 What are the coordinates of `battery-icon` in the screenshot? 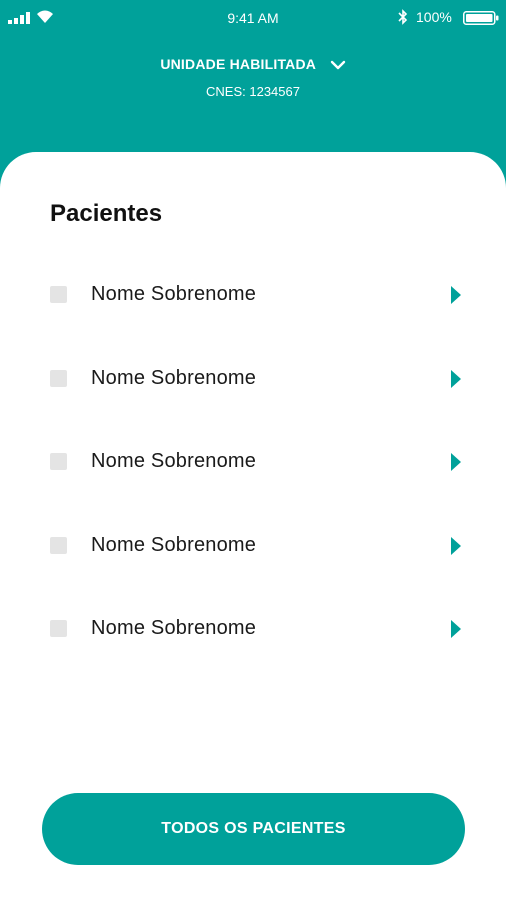 It's located at (481, 18).